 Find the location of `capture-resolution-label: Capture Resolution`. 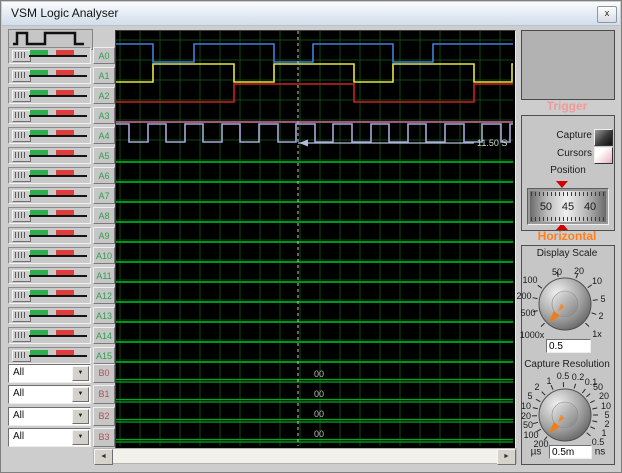

capture-resolution-label: Capture Resolution is located at coordinates (567, 364).